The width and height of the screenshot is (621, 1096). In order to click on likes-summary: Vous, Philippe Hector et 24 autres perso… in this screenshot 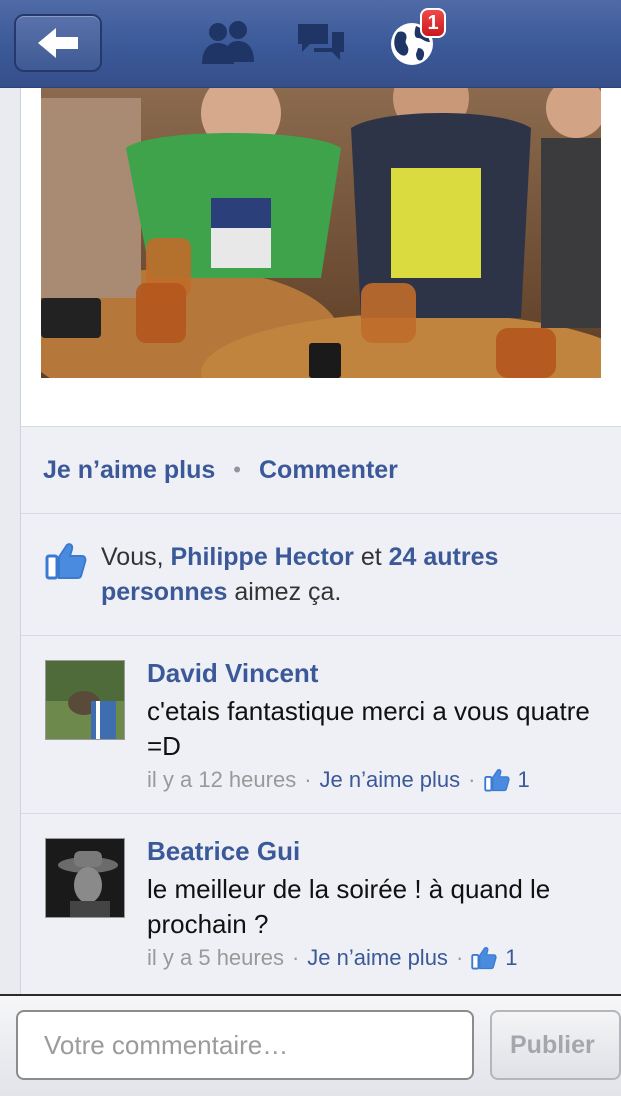, I will do `click(321, 575)`.